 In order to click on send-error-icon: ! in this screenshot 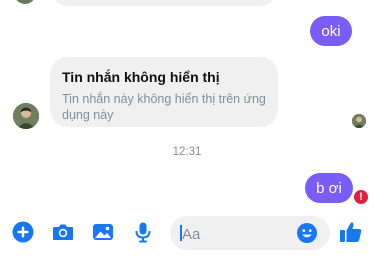, I will do `click(361, 197)`.